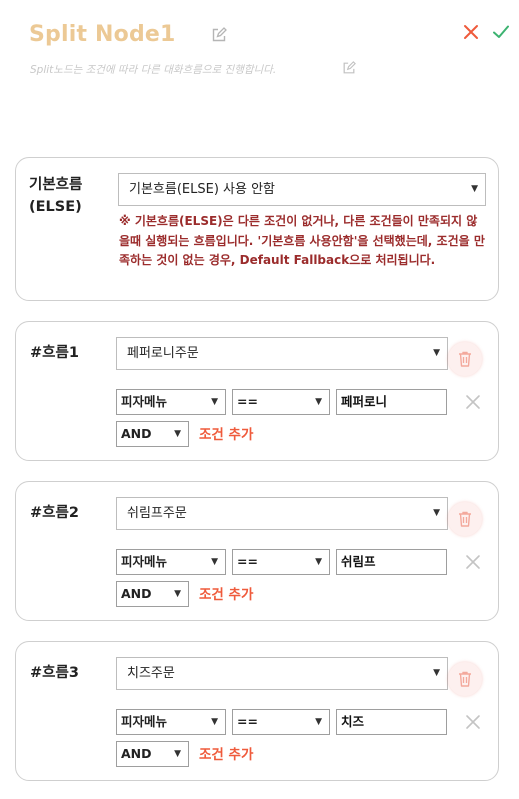 This screenshot has width=519, height=799. I want to click on default-flow-label-line2: (ELSE), so click(55, 207).